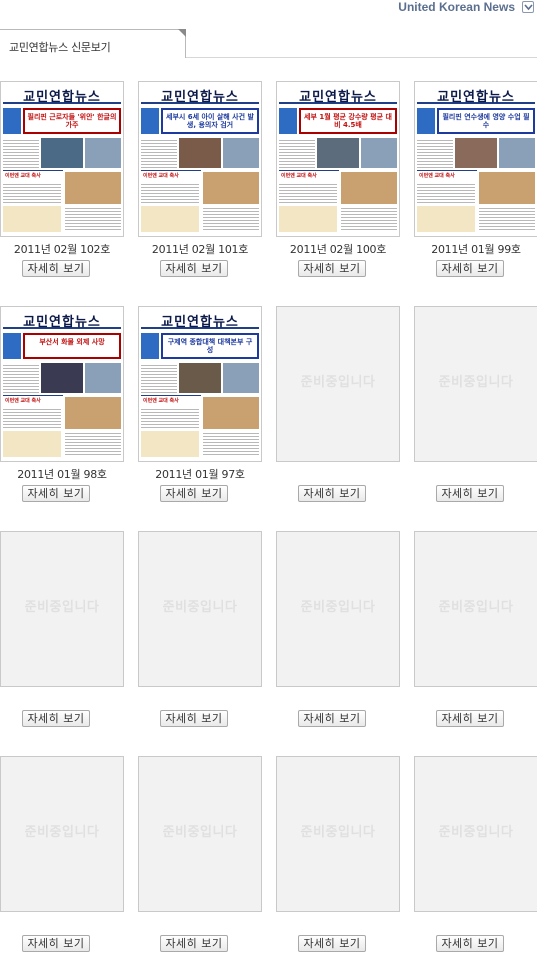 This screenshot has width=537, height=954. I want to click on tab-corner-decoration, so click(182, 33).